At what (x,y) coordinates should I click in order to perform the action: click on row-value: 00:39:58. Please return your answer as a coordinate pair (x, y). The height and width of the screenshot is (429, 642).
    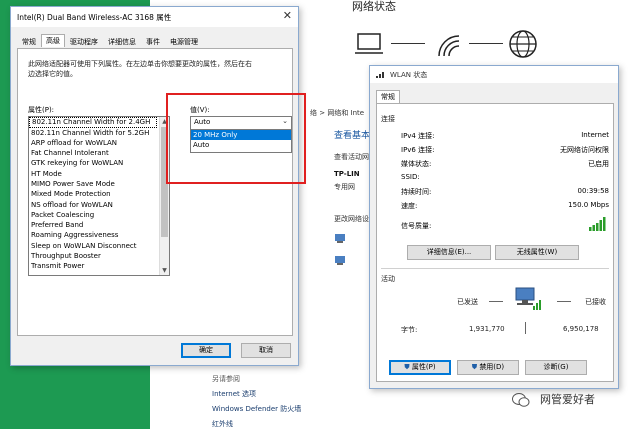
    Looking at the image, I should click on (593, 191).